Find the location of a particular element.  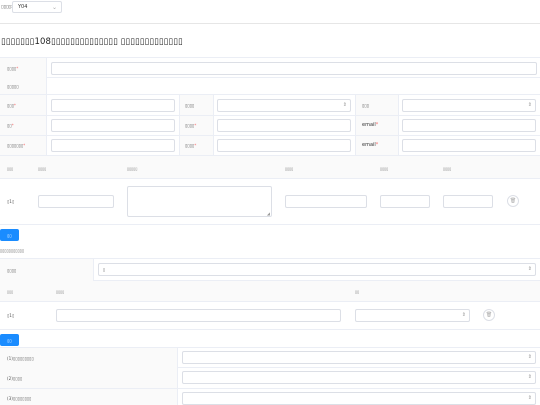

year-label: ▯▯▯▯: is located at coordinates (7, 7).